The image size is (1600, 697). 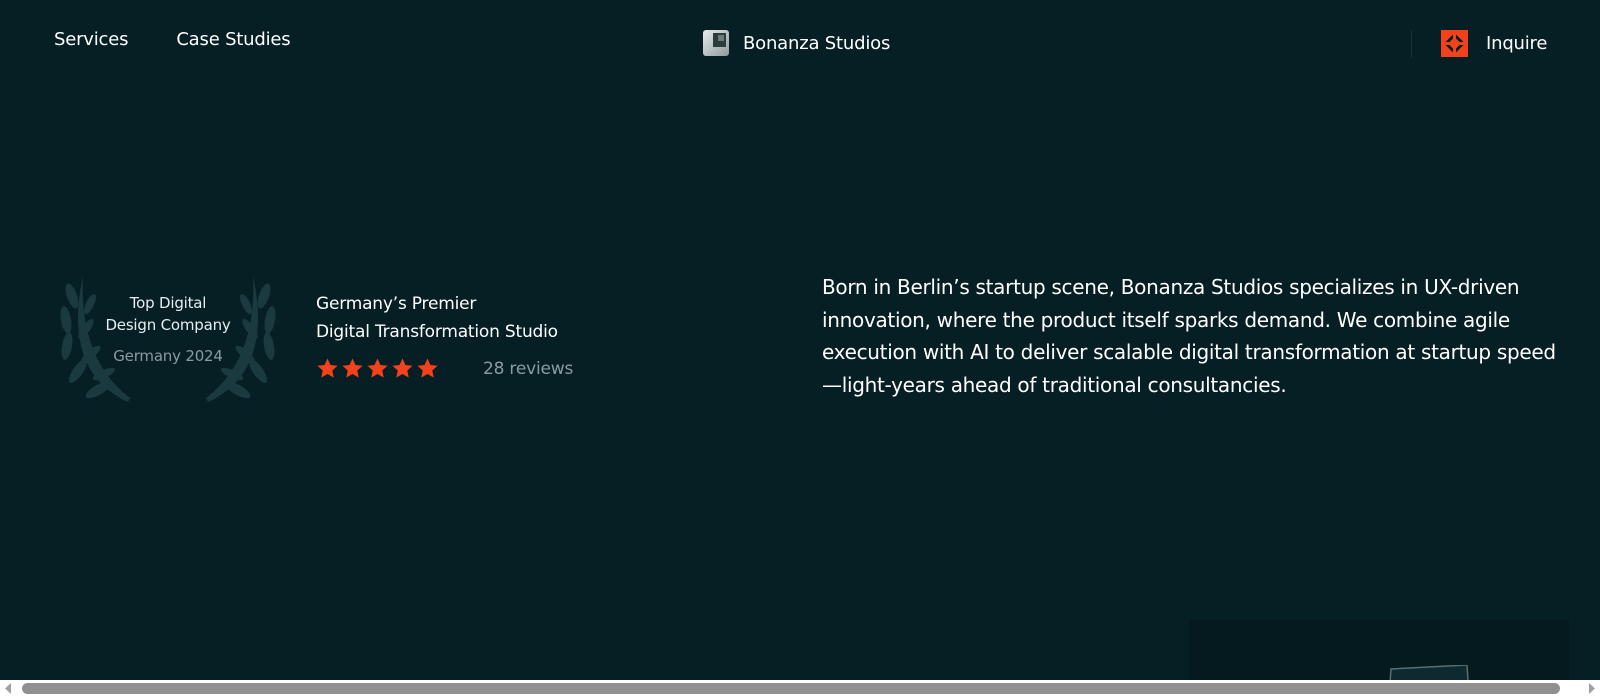 I want to click on main-nav: Services Case Studies, so click(x=172, y=39).